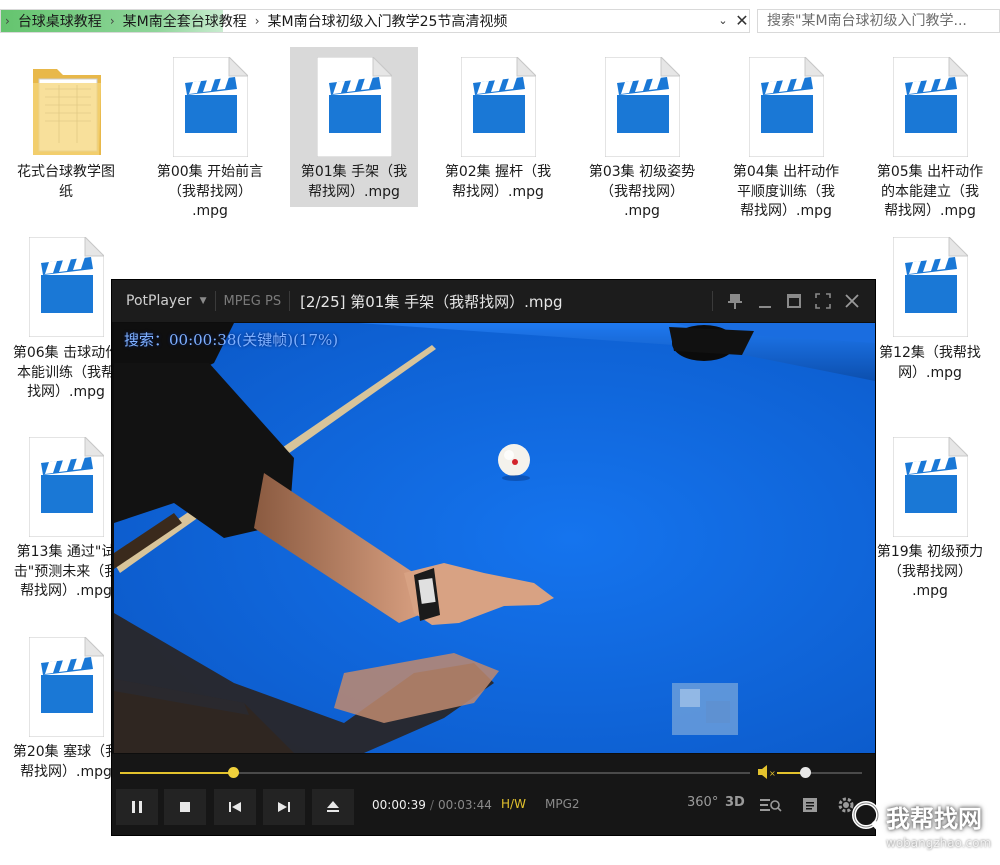  Describe the element at coordinates (870, 819) in the screenshot. I see `magnifier-logo-icon` at that location.